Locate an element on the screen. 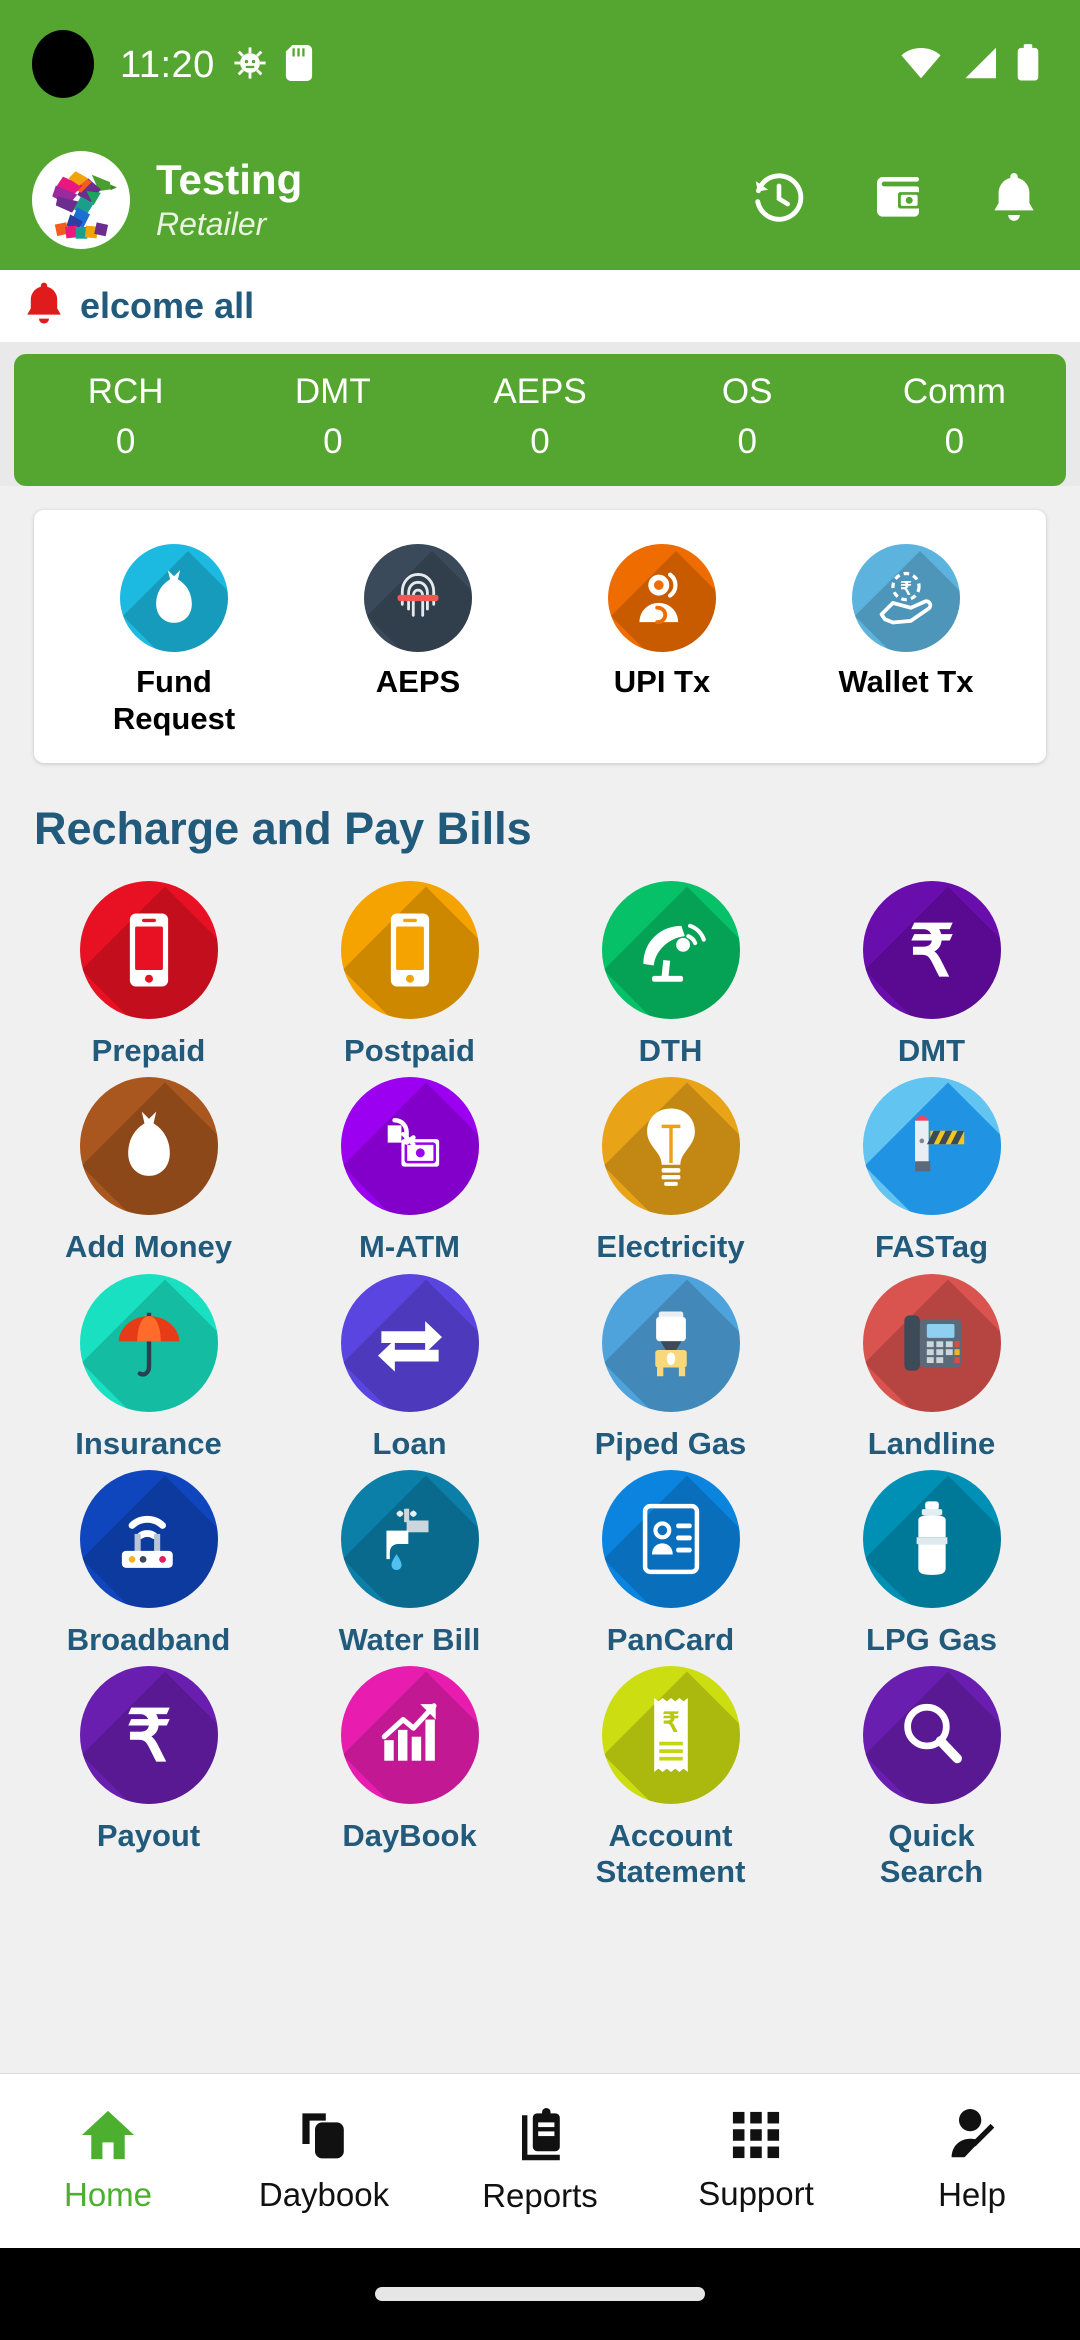 The height and width of the screenshot is (2340, 1080). nav-item-help: Help is located at coordinates (972, 2161).